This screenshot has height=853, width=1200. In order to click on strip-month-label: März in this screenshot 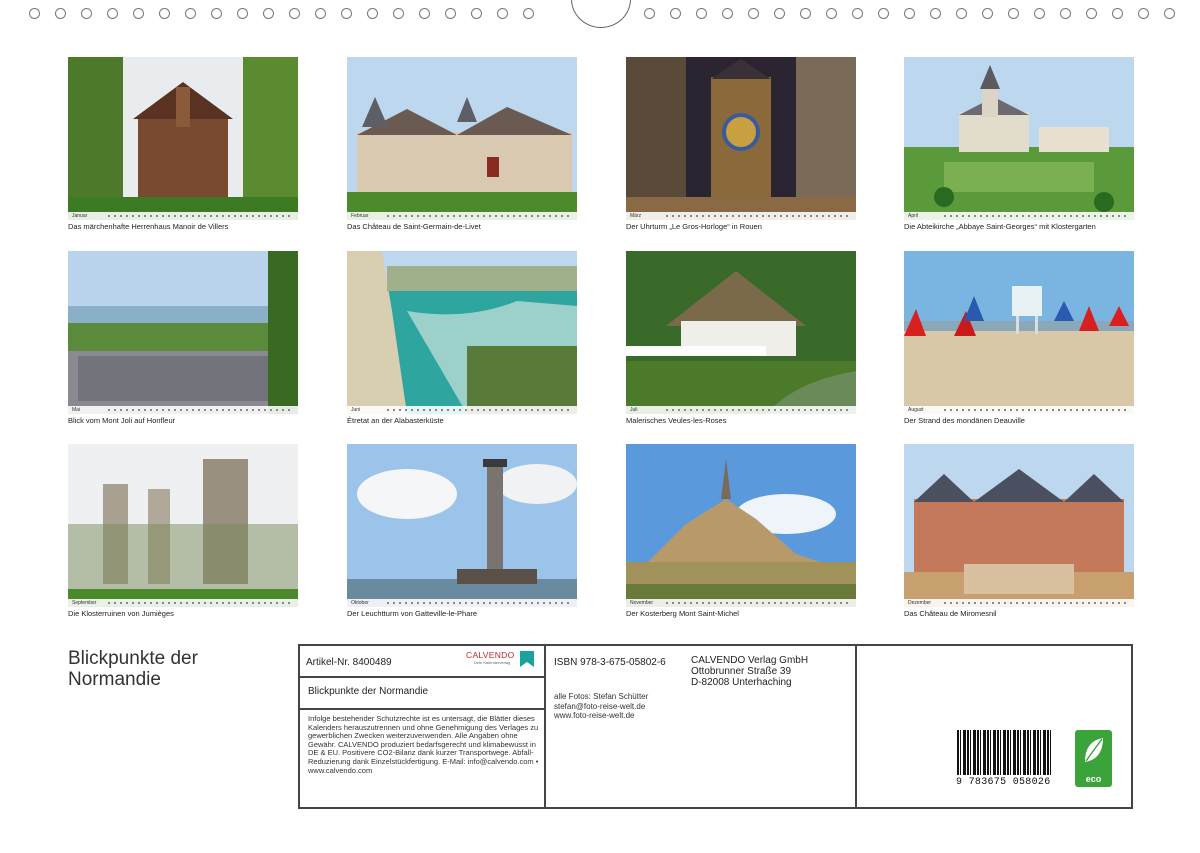, I will do `click(636, 216)`.